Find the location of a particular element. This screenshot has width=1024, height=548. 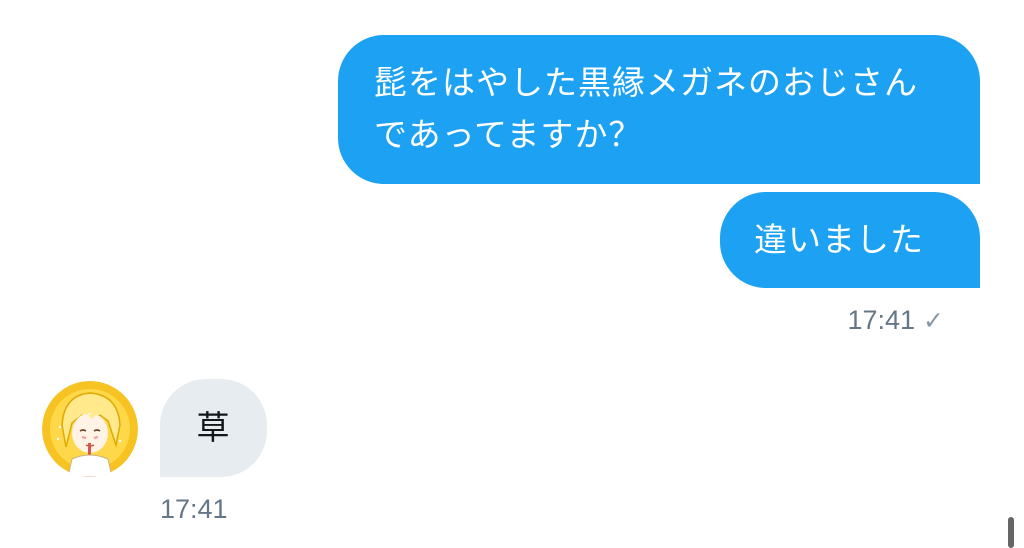

avatar is located at coordinates (90, 429).